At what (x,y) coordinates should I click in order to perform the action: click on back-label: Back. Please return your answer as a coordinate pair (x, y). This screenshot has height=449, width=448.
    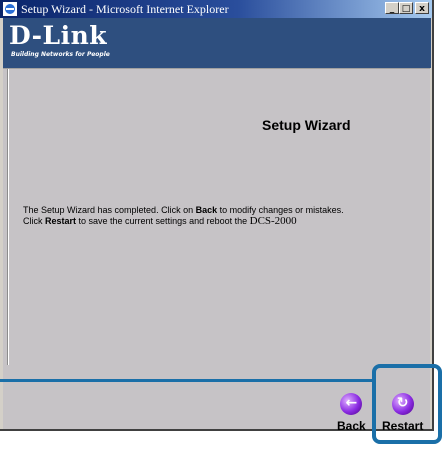
    Looking at the image, I should click on (351, 426).